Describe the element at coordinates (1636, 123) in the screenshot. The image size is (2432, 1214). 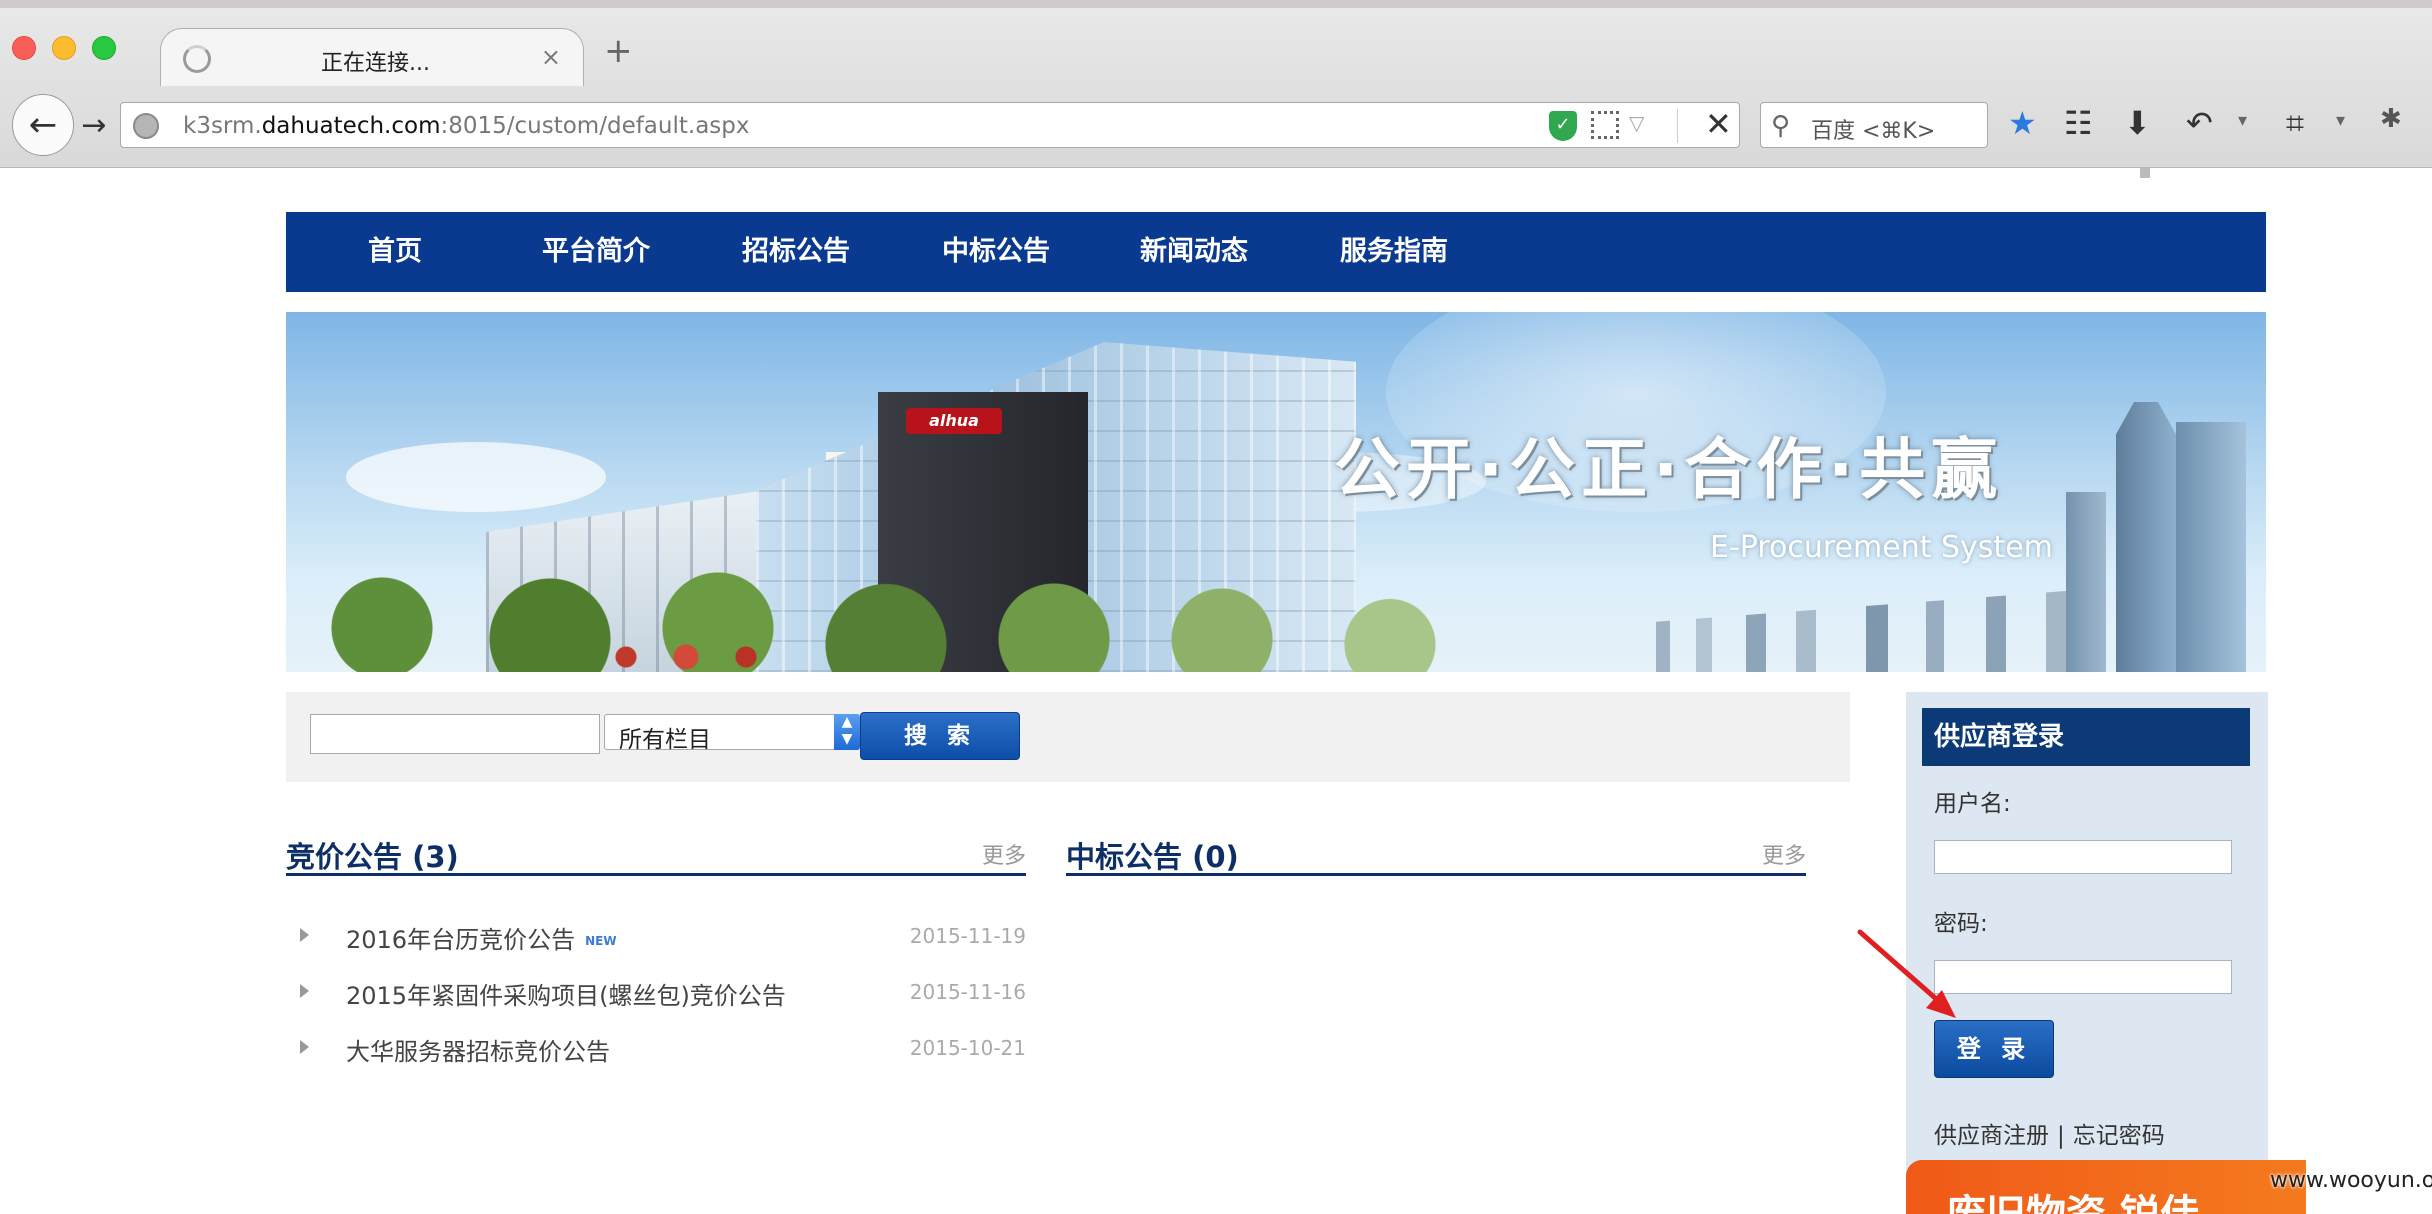
I see `dropdown-icon: ▽` at that location.